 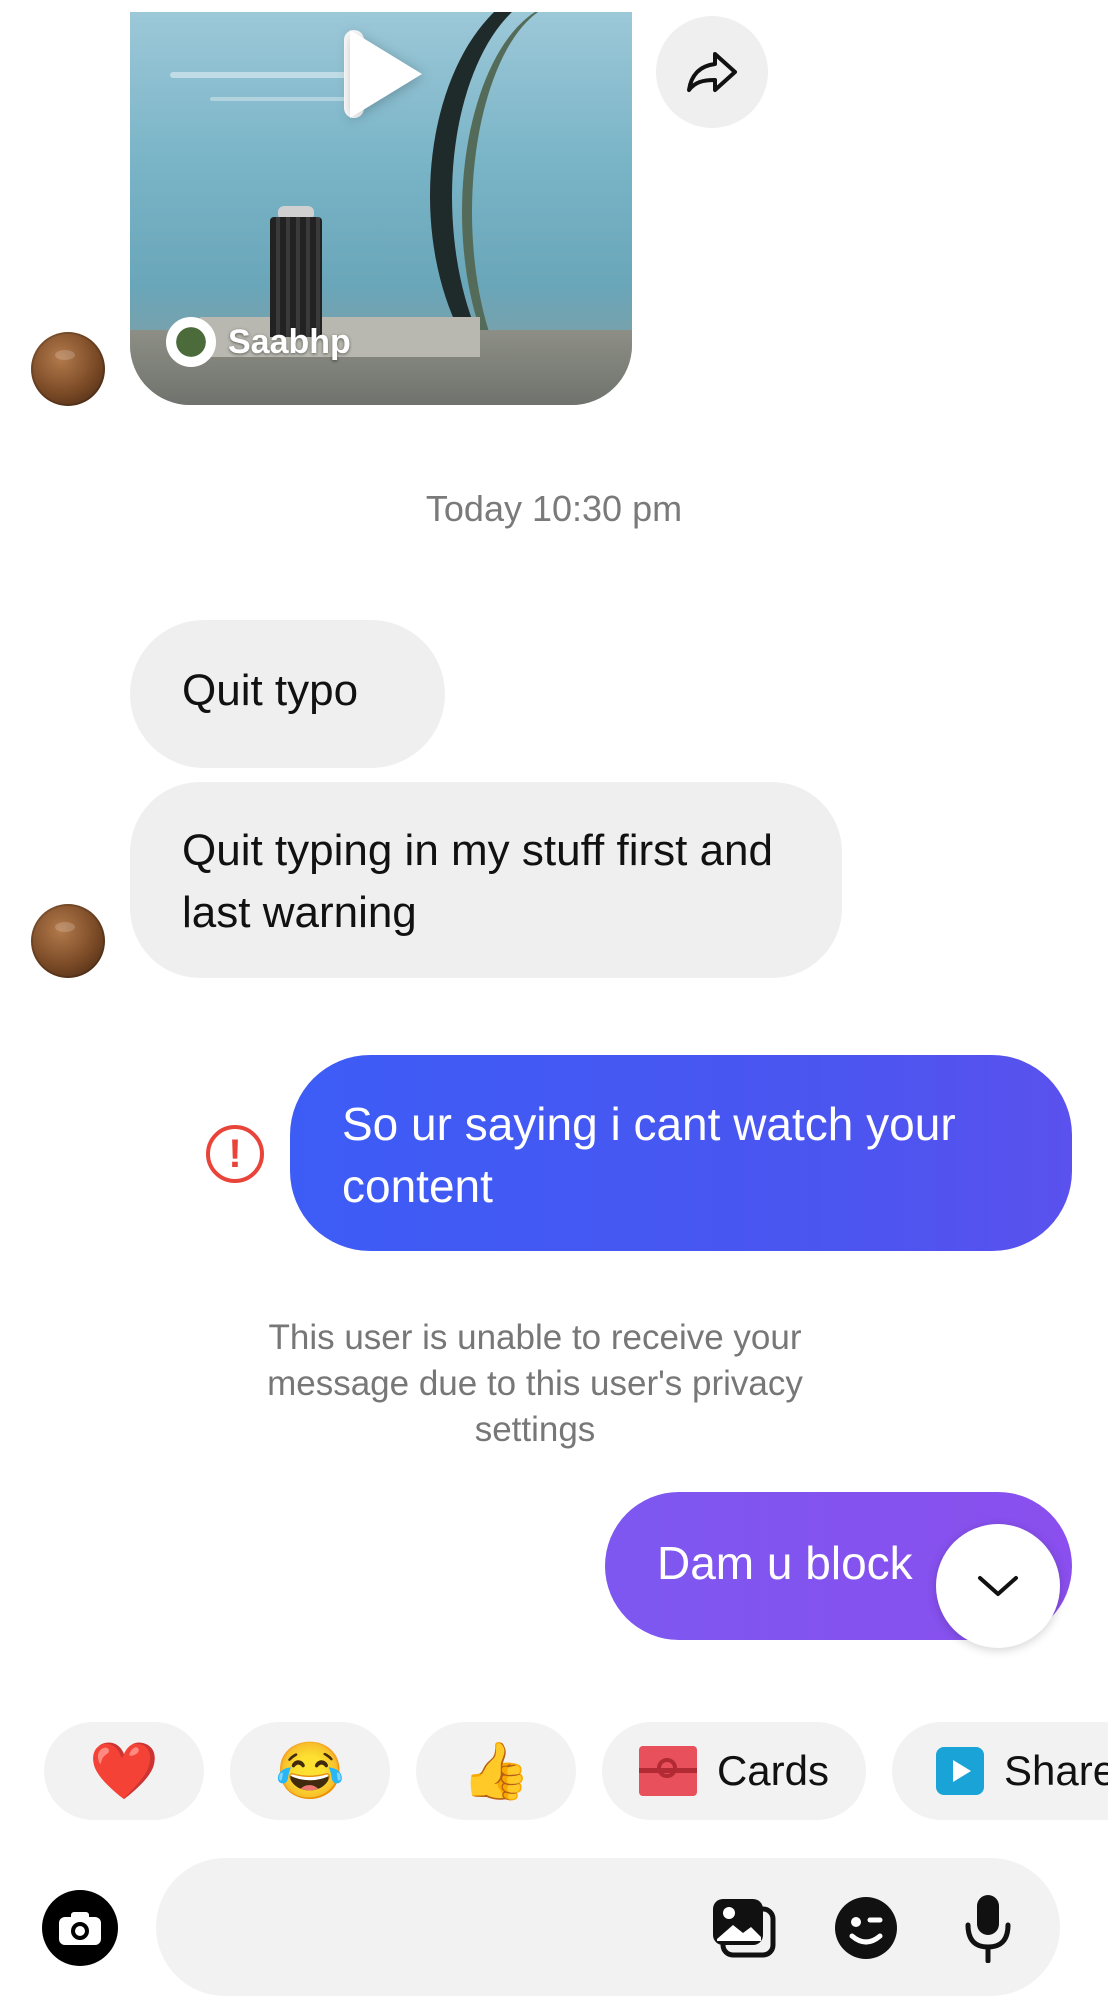 I want to click on gallery-icon, so click(x=744, y=1928).